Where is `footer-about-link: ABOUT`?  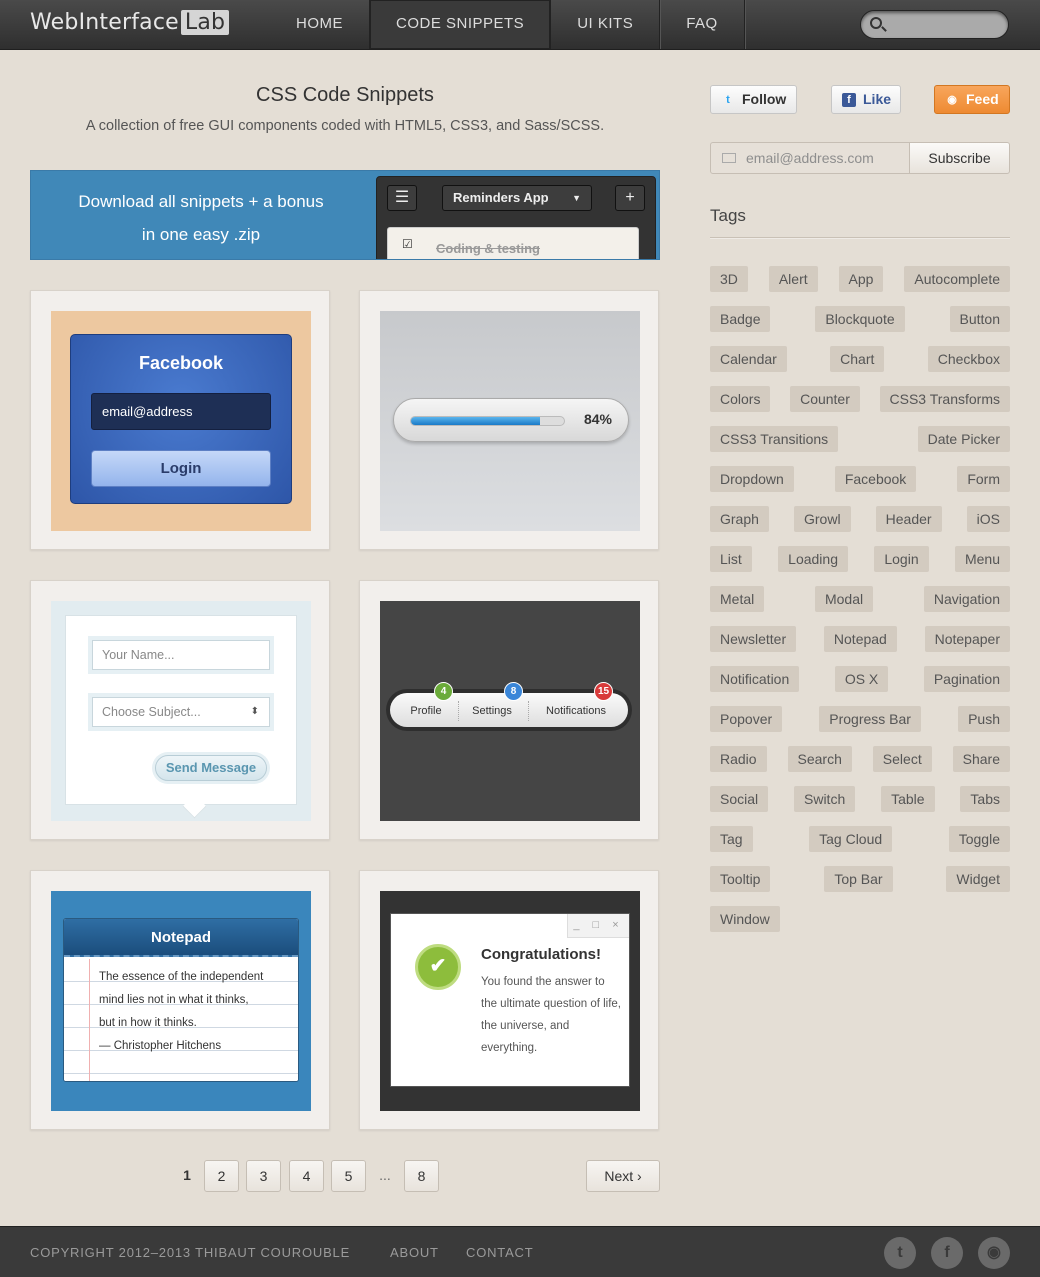 footer-about-link: ABOUT is located at coordinates (414, 1252).